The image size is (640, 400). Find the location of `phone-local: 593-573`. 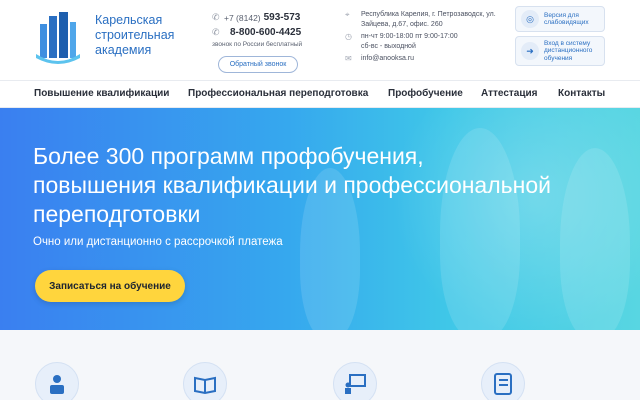

phone-local: 593-573 is located at coordinates (282, 17).